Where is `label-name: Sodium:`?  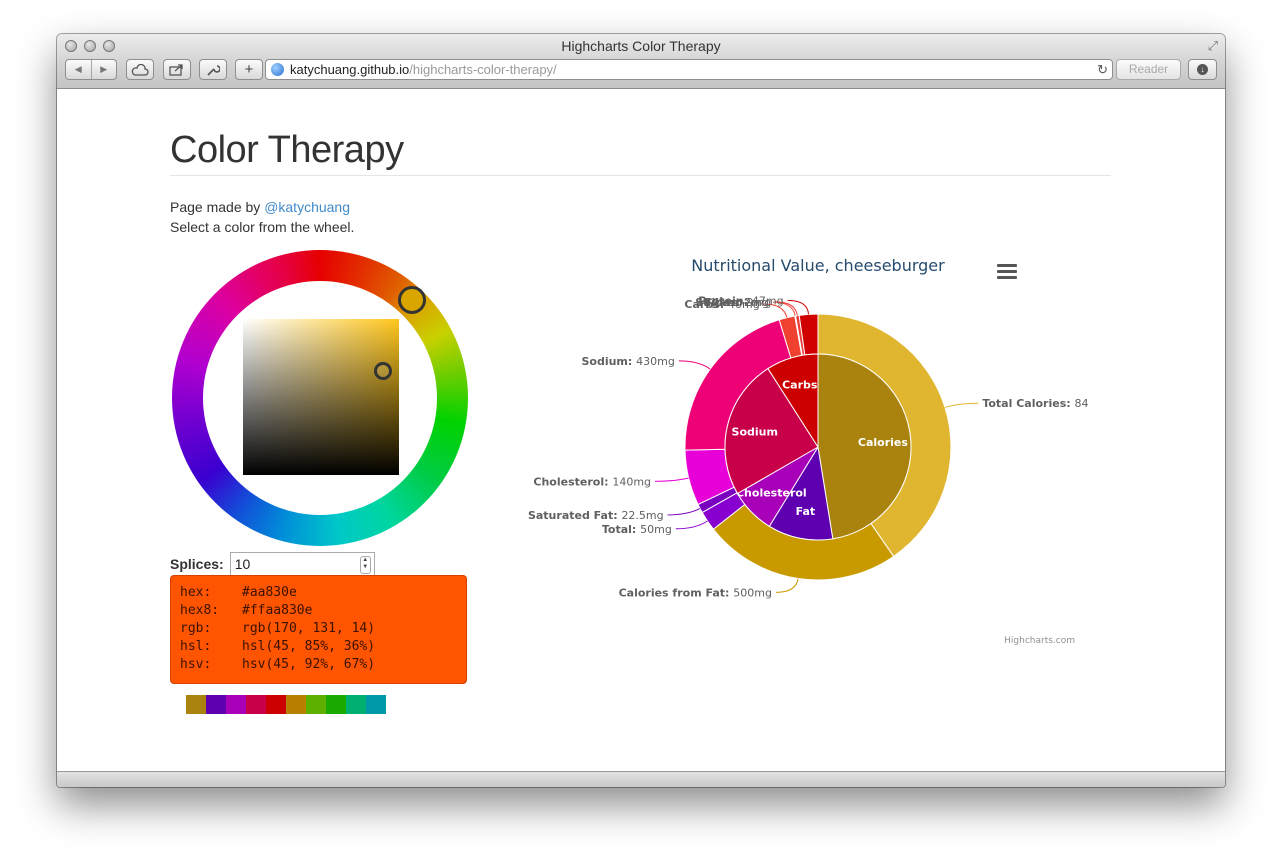 label-name: Sodium: is located at coordinates (608, 361).